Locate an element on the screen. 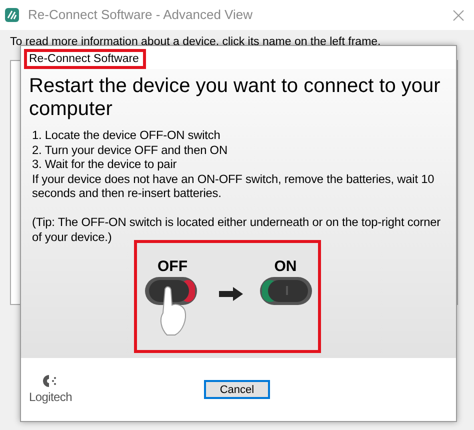 This screenshot has height=430, width=474. note-text: If your device does not have an ON-OFF switch, remove the batteries, wait 10 seconds and then re-insert batteries. is located at coordinates (234, 186).